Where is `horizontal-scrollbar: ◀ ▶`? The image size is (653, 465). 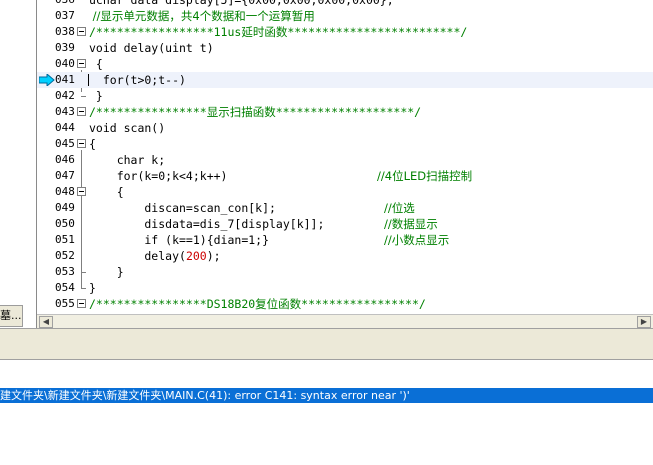 horizontal-scrollbar: ◀ ▶ is located at coordinates (345, 321).